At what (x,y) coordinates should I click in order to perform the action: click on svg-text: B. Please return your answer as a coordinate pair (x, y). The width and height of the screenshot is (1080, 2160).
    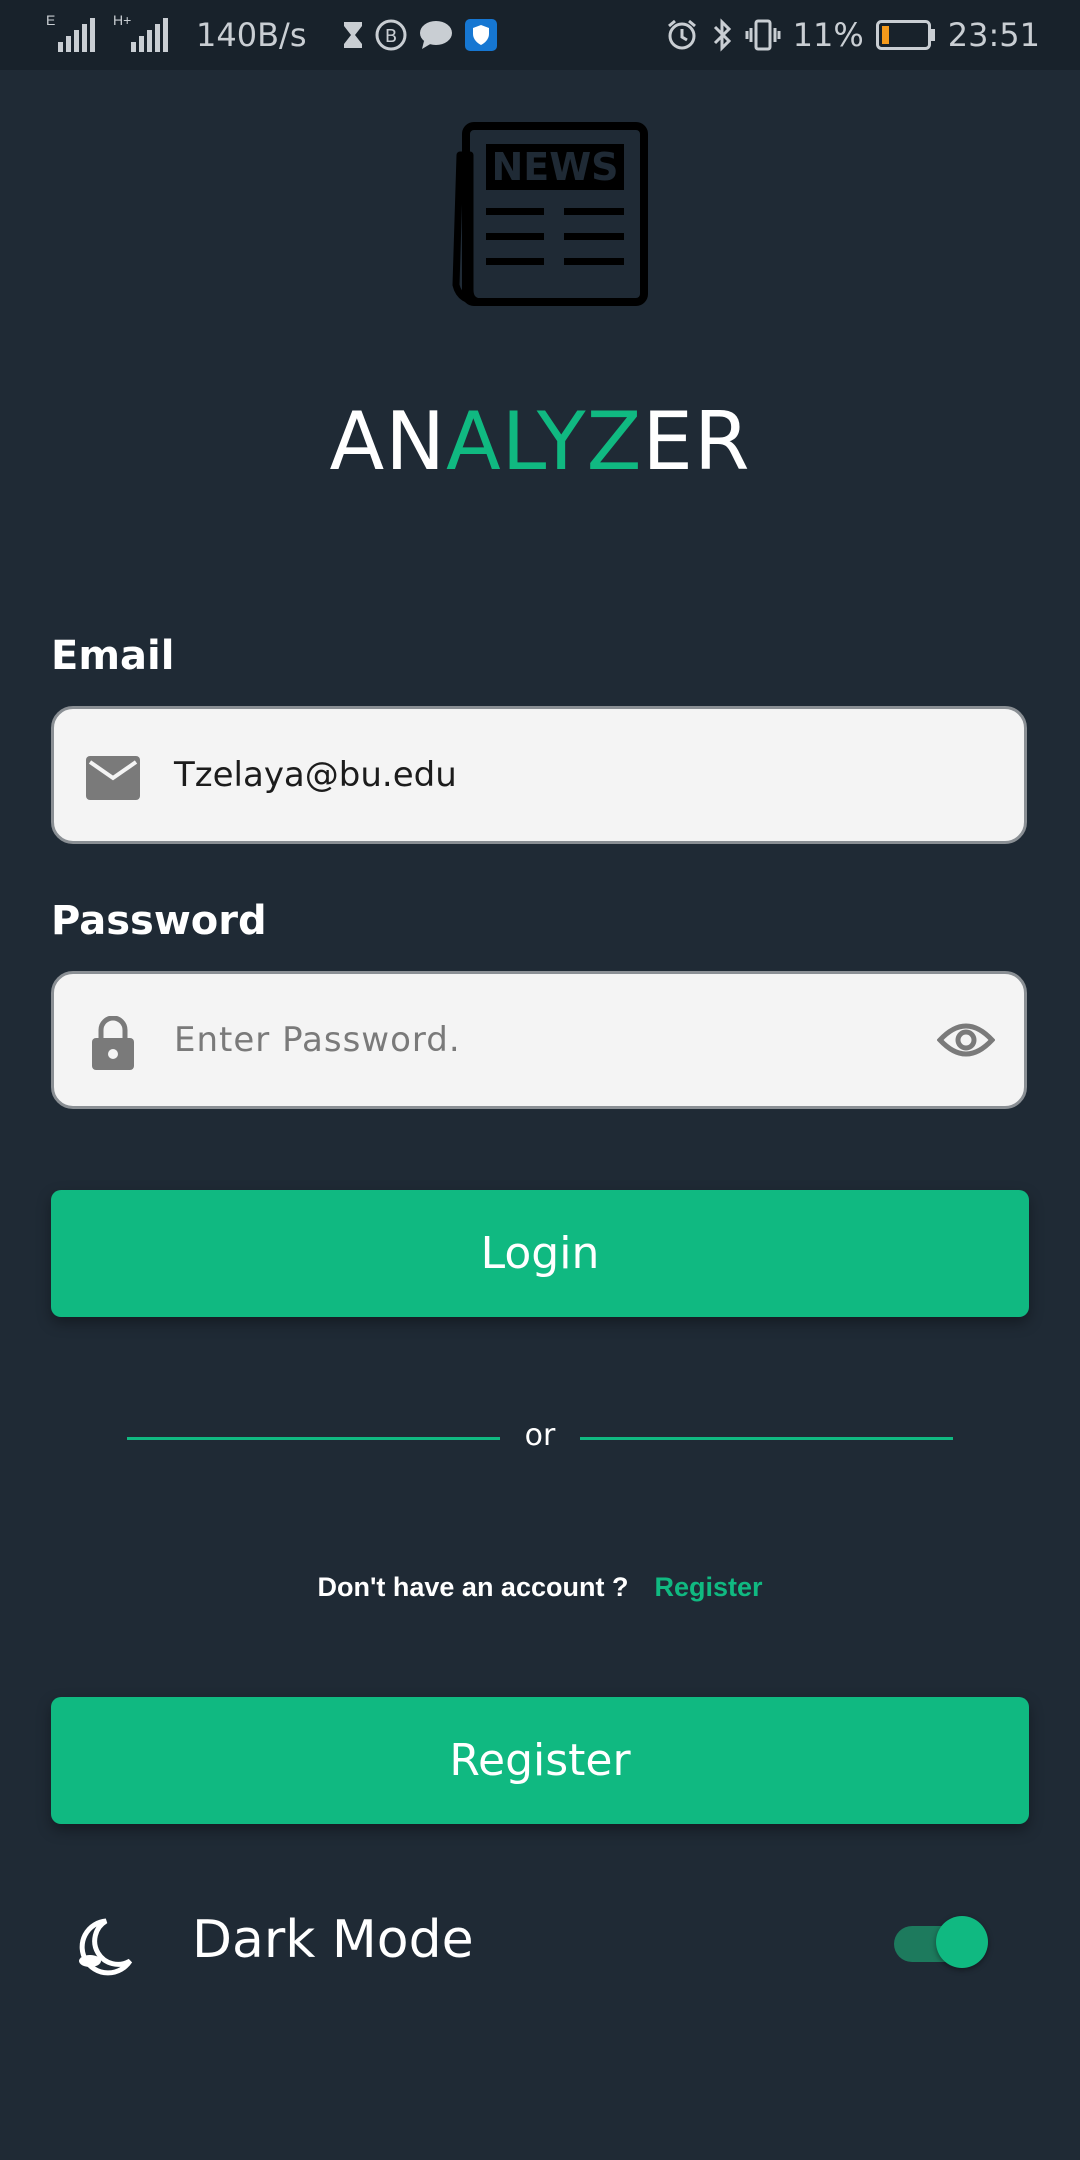
    Looking at the image, I should click on (391, 36).